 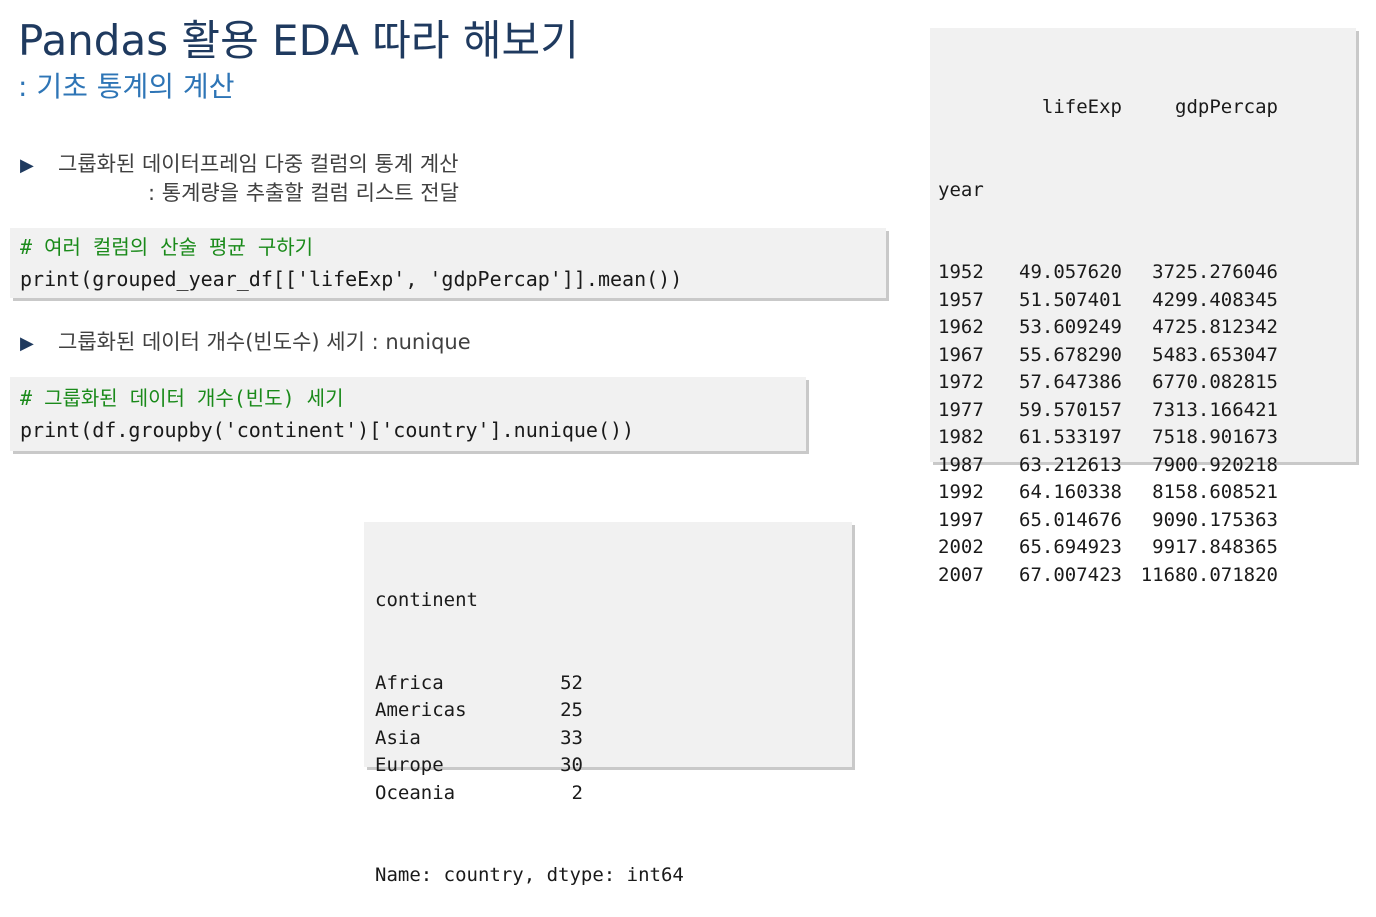 What do you see at coordinates (529, 875) in the screenshot?
I see `output-footer: Name: country, dtype: int64` at bounding box center [529, 875].